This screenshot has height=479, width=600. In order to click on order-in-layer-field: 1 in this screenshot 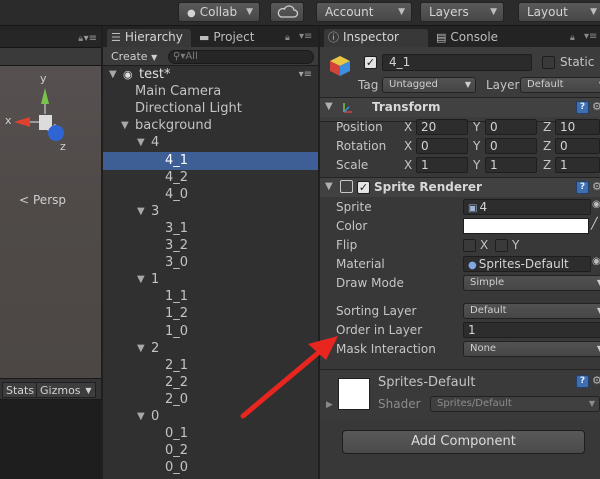, I will do `click(531, 330)`.